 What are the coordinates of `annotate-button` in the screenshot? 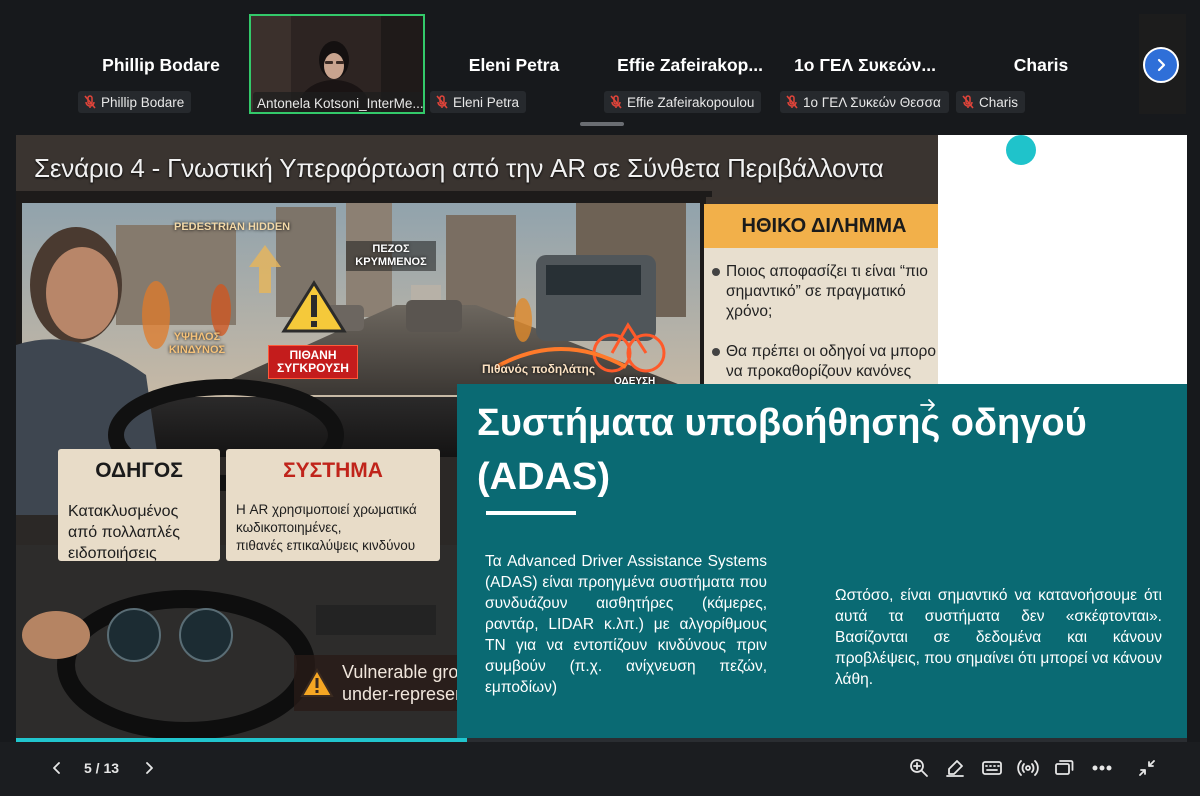 It's located at (955, 768).